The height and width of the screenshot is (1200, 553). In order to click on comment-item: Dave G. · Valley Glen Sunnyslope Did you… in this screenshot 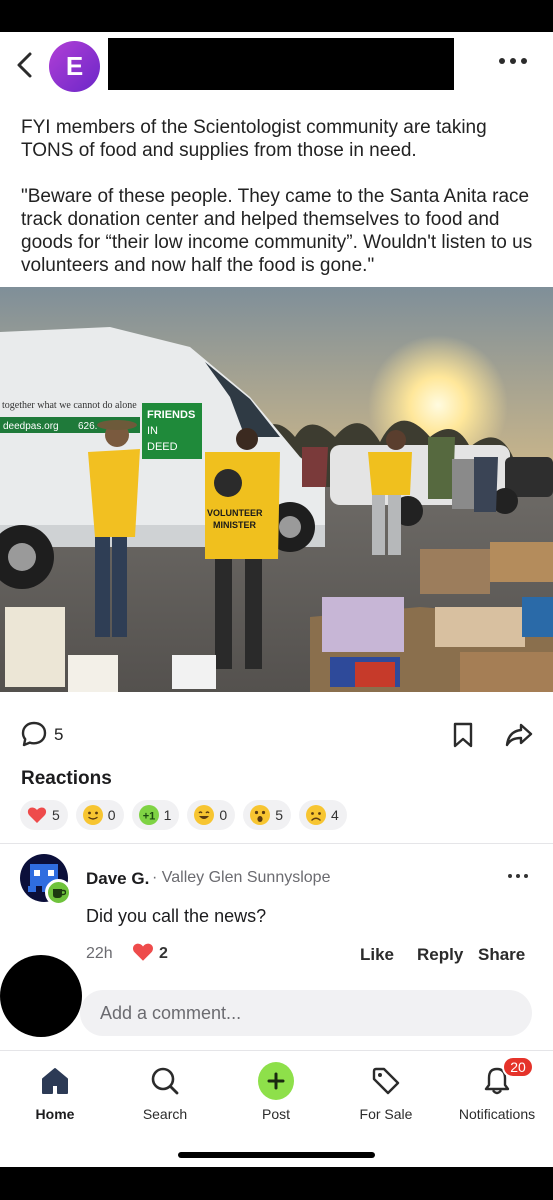, I will do `click(276, 909)`.